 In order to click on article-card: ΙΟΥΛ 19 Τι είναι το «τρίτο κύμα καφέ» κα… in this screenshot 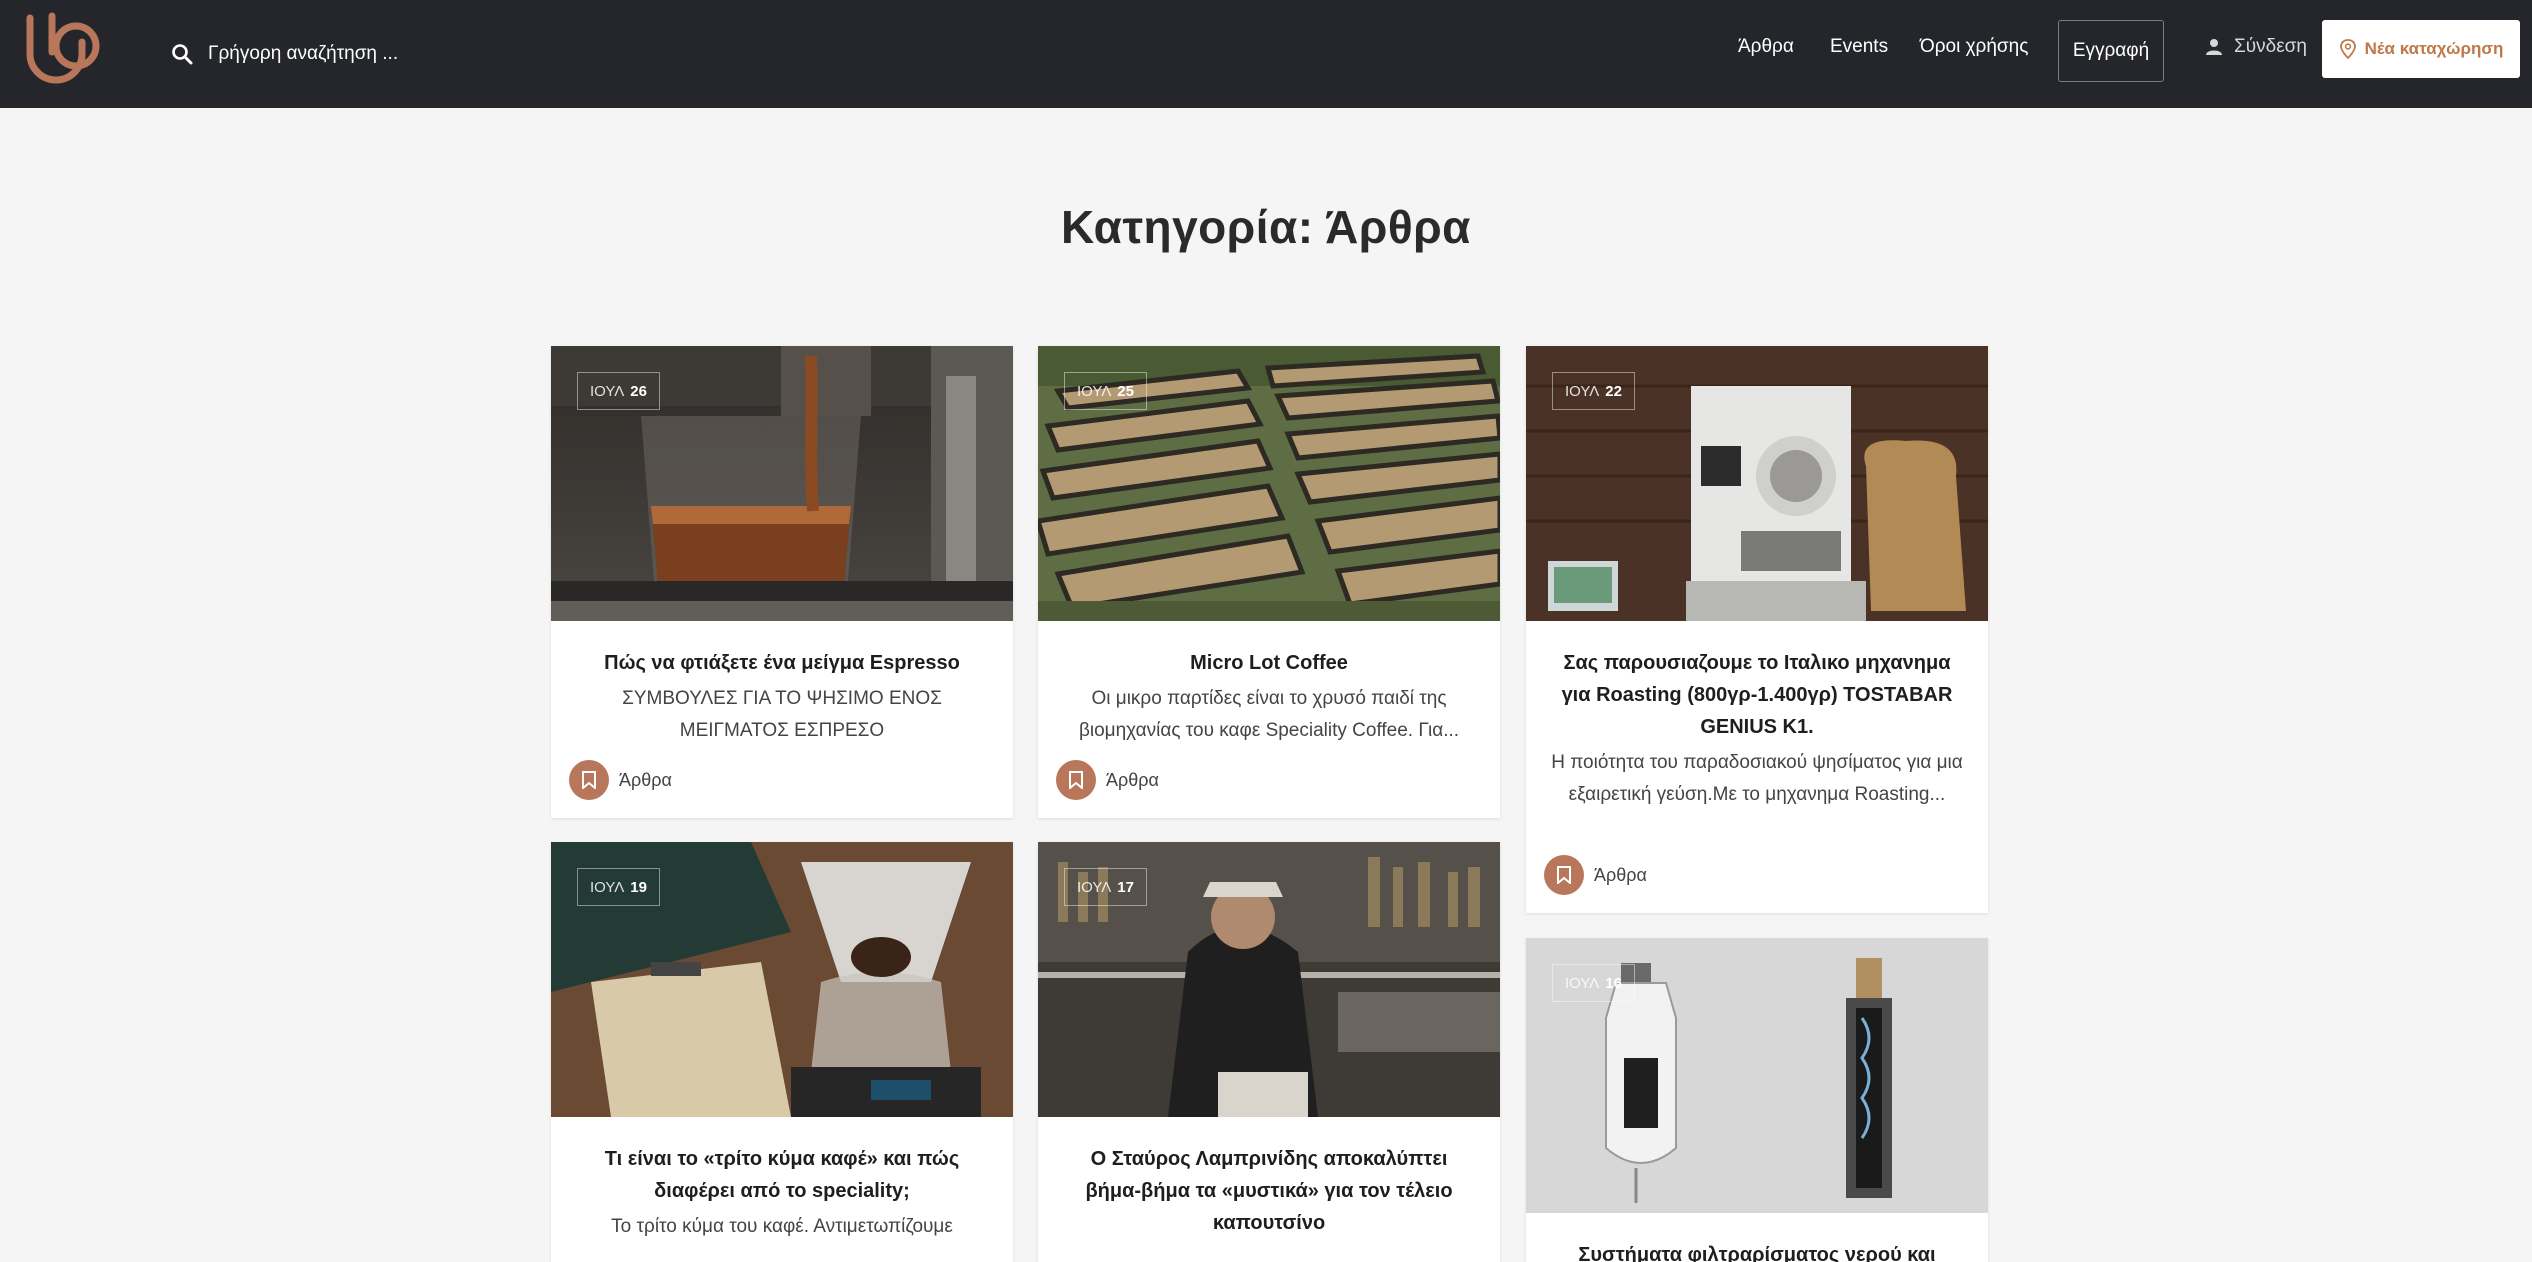, I will do `click(782, 1052)`.